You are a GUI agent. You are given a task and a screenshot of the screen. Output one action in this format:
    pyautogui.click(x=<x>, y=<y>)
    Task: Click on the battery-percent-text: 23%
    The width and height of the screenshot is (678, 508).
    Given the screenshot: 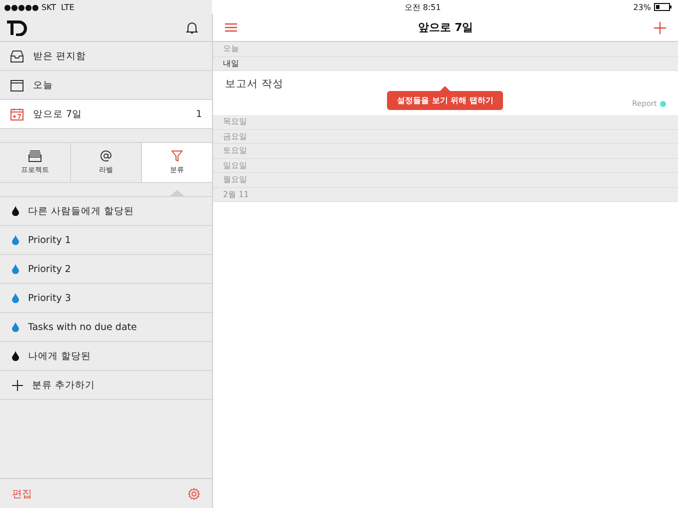 What is the action you would take?
    pyautogui.click(x=642, y=7)
    